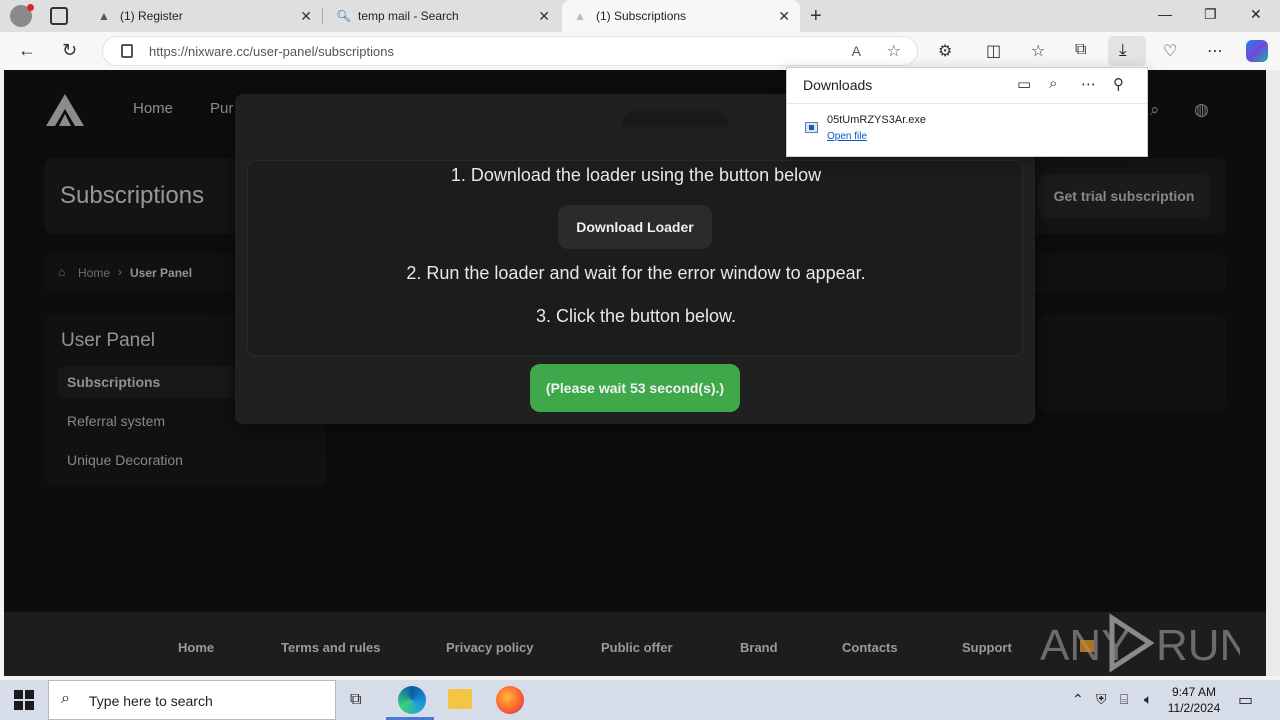 This screenshot has width=1280, height=720. What do you see at coordinates (344, 16) in the screenshot?
I see `search-icon: 🔍︎` at bounding box center [344, 16].